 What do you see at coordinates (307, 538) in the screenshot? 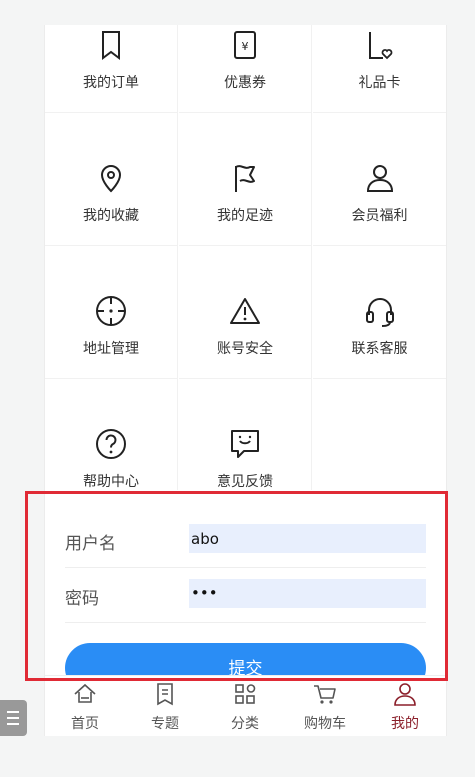
I see `username-input` at bounding box center [307, 538].